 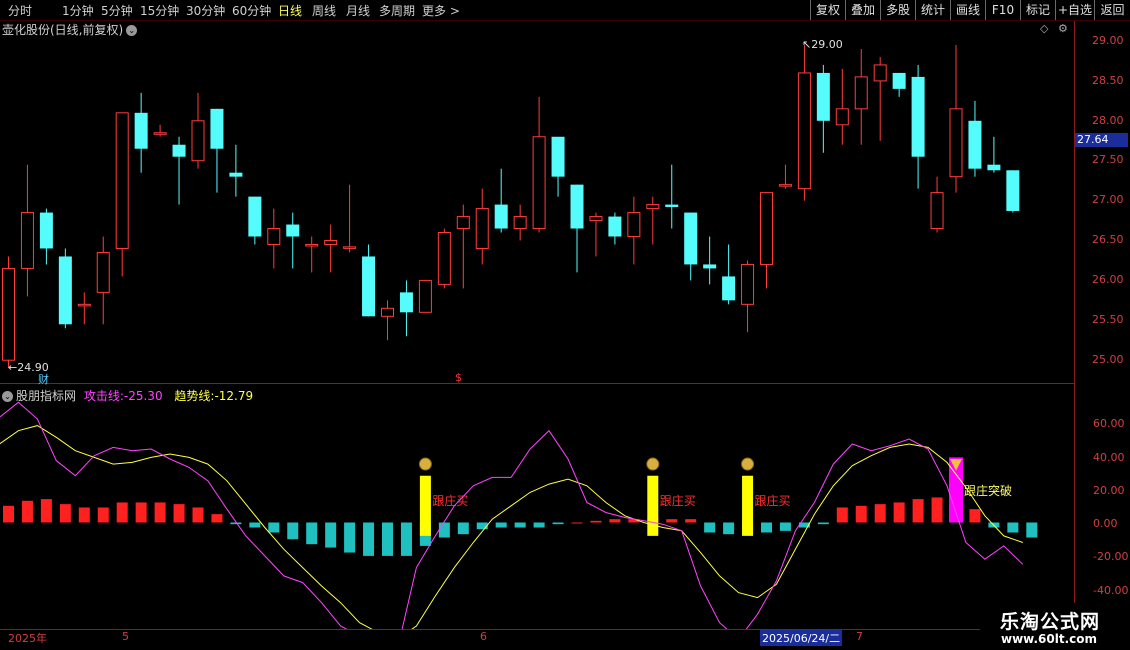 What do you see at coordinates (125, 636) in the screenshot?
I see `date-month-label: 5` at bounding box center [125, 636].